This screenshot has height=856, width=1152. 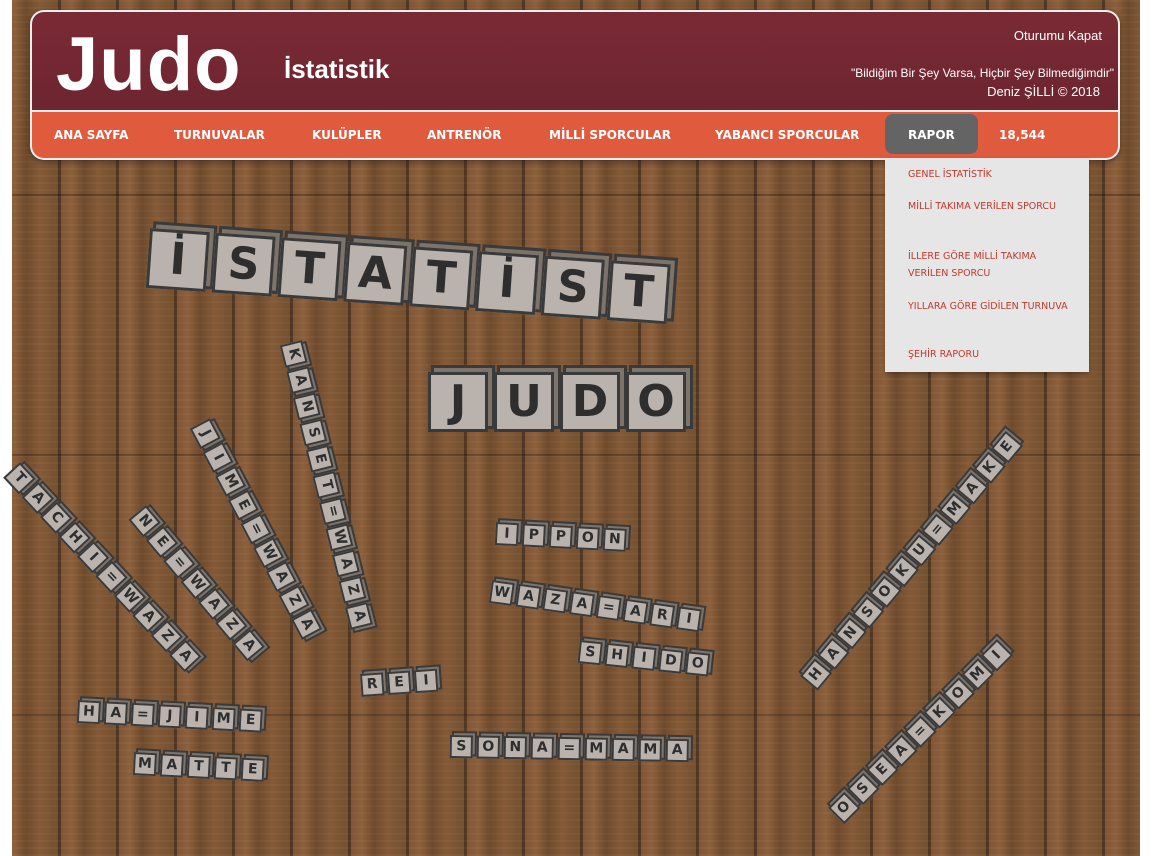 I want to click on right-border, so click(x=1146, y=428).